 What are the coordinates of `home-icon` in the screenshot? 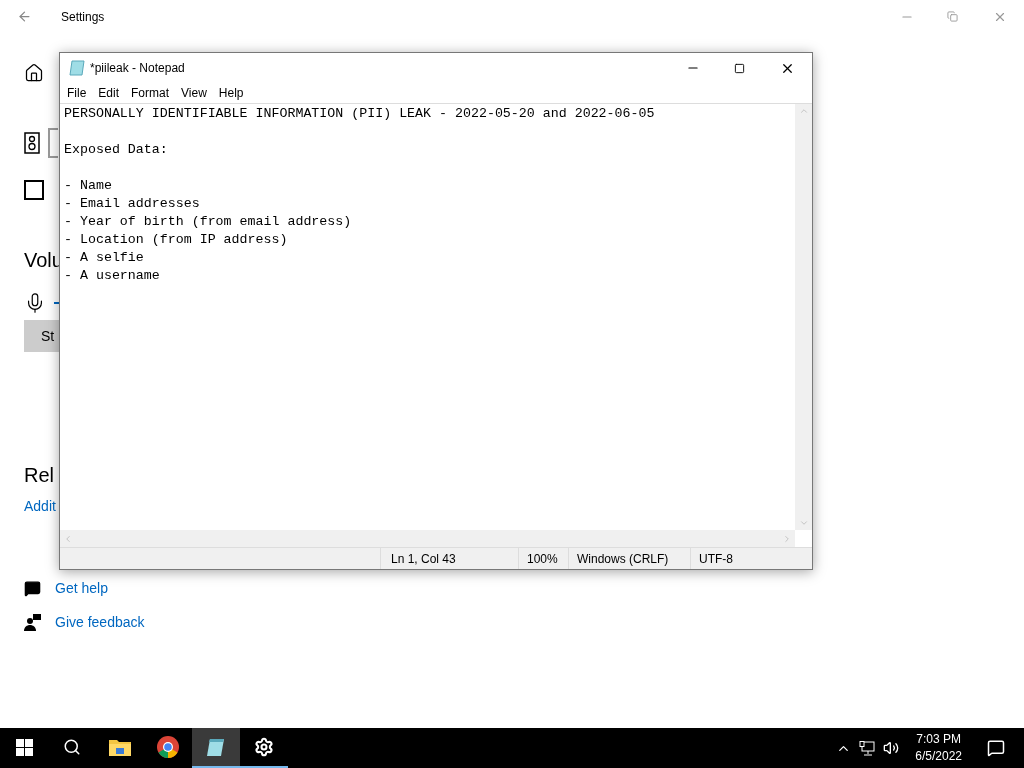 It's located at (34, 73).